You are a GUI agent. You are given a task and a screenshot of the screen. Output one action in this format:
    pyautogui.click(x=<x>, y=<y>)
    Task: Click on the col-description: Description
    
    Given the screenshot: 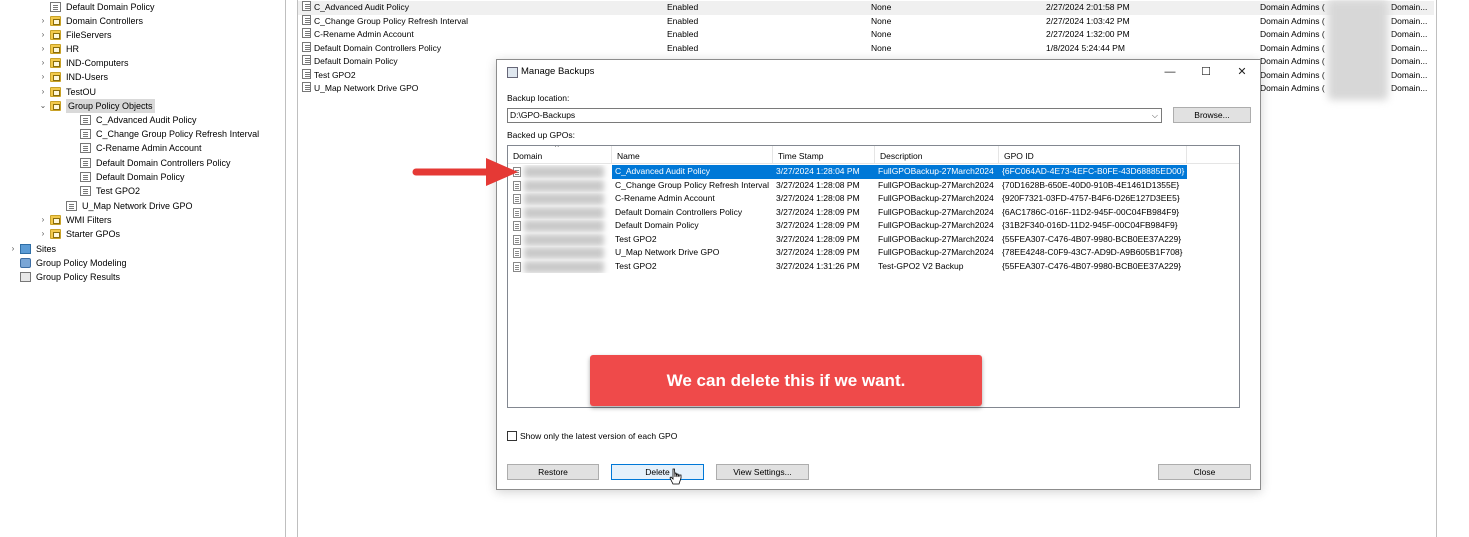 What is the action you would take?
    pyautogui.click(x=937, y=155)
    